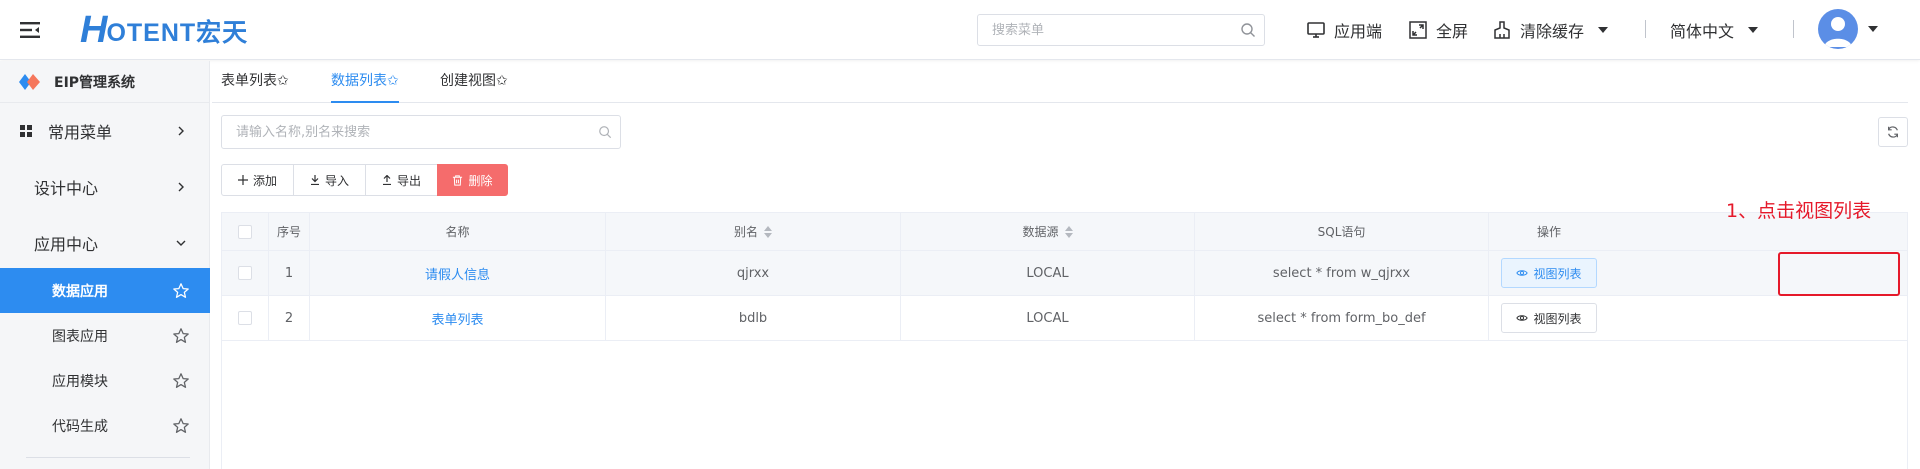 This screenshot has height=469, width=1920. I want to click on plus-icon, so click(242, 180).